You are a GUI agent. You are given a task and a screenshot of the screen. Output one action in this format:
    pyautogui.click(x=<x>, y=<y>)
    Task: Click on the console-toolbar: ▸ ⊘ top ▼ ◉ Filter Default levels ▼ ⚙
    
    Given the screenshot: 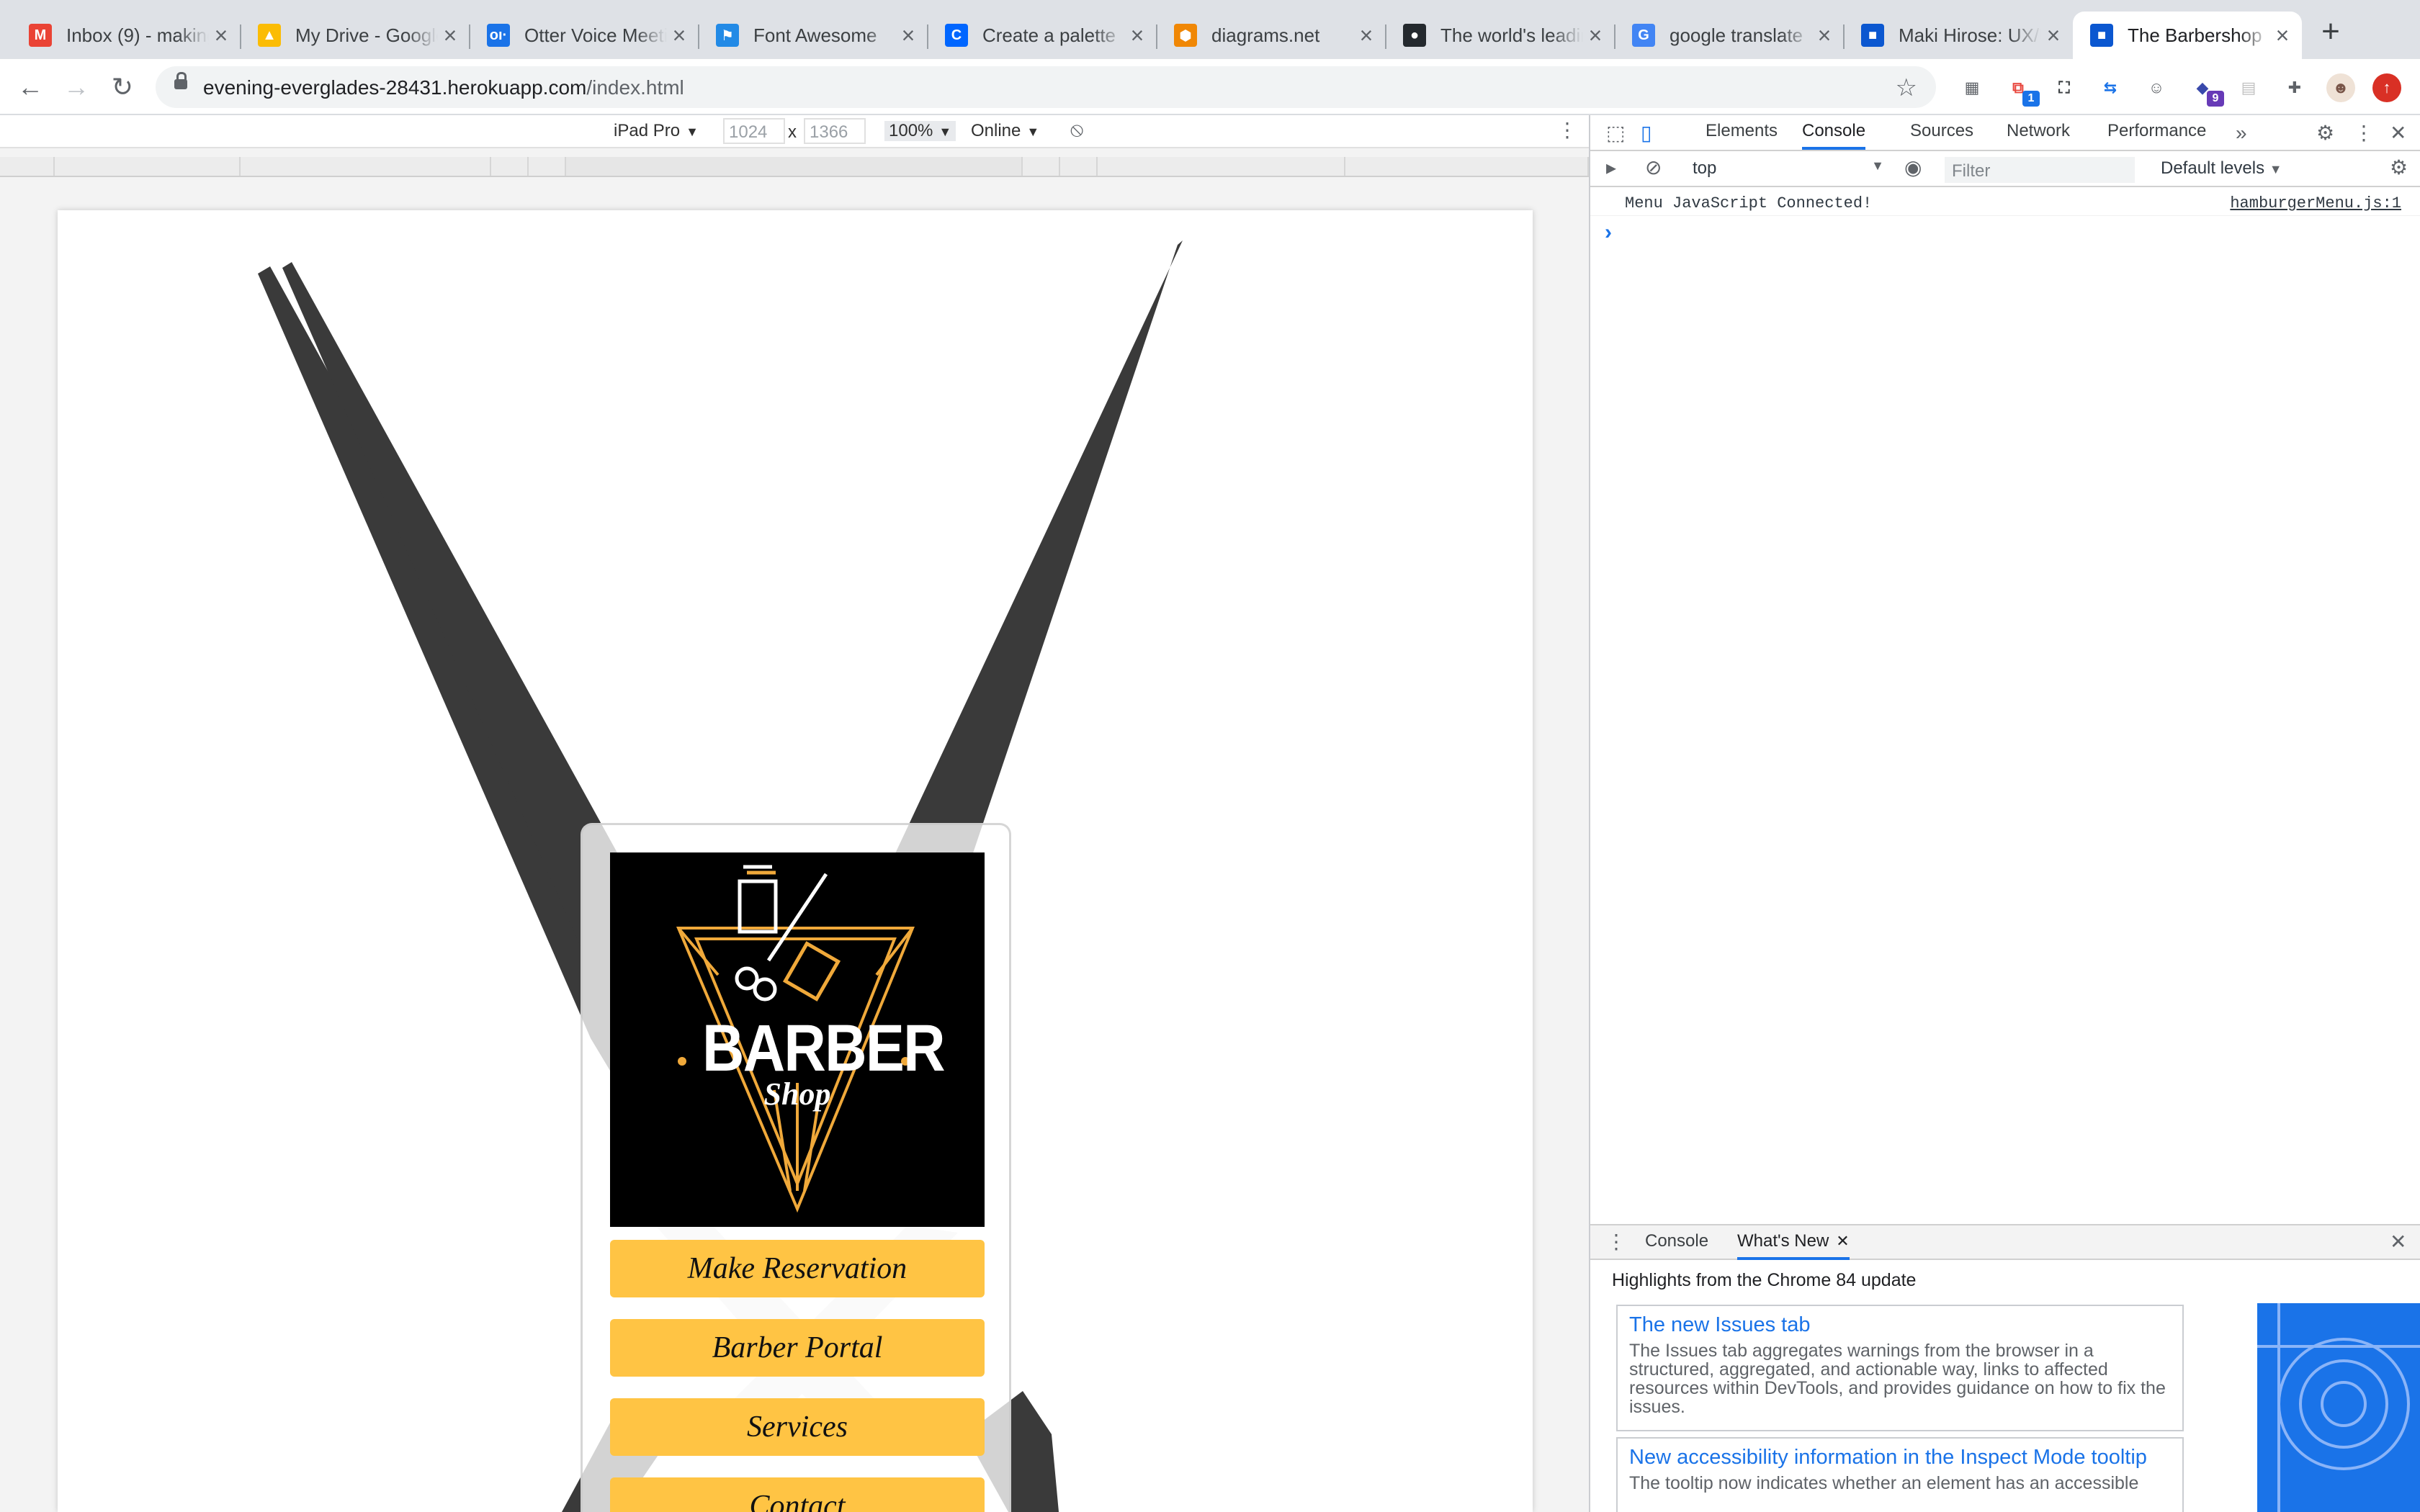 What is the action you would take?
    pyautogui.click(x=2005, y=169)
    